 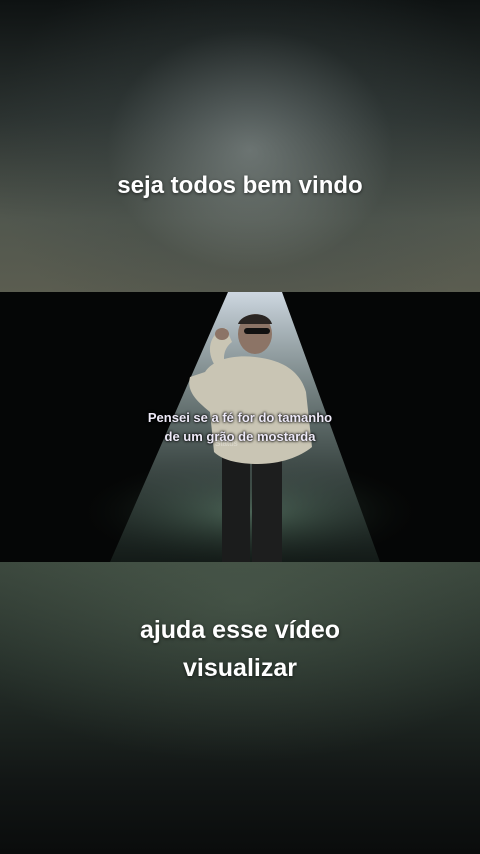 What do you see at coordinates (240, 185) in the screenshot?
I see `top-caption: seja todos bem vindo` at bounding box center [240, 185].